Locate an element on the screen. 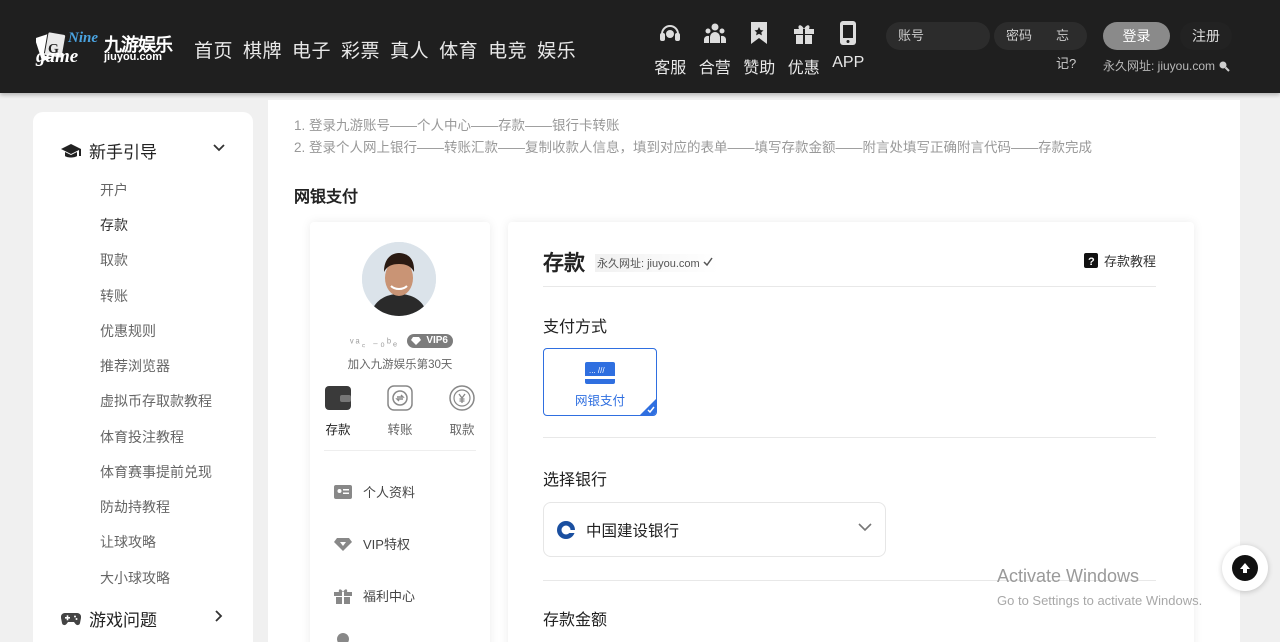 This screenshot has height=642, width=1280. yen-icon is located at coordinates (462, 398).